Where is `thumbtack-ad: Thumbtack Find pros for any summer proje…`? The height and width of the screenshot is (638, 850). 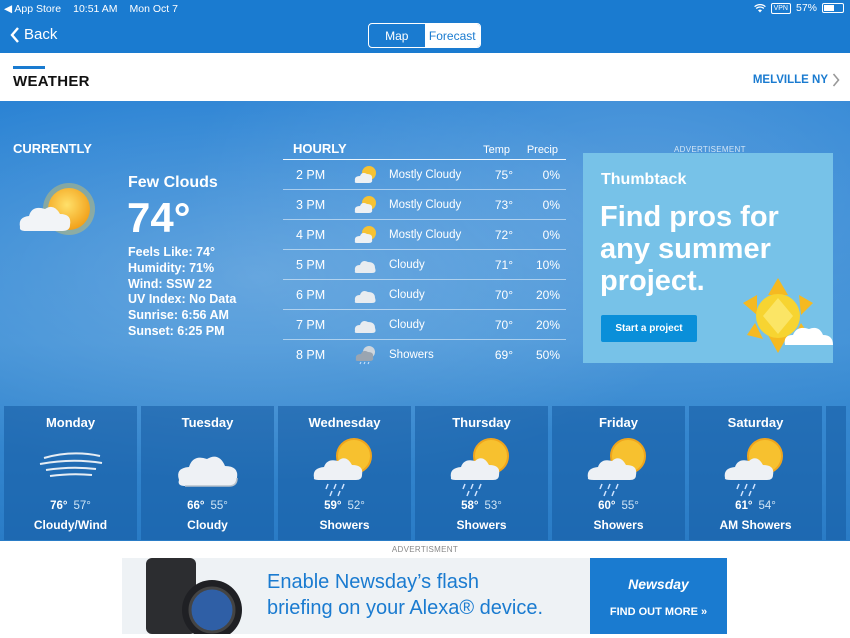 thumbtack-ad: Thumbtack Find pros for any summer proje… is located at coordinates (708, 258).